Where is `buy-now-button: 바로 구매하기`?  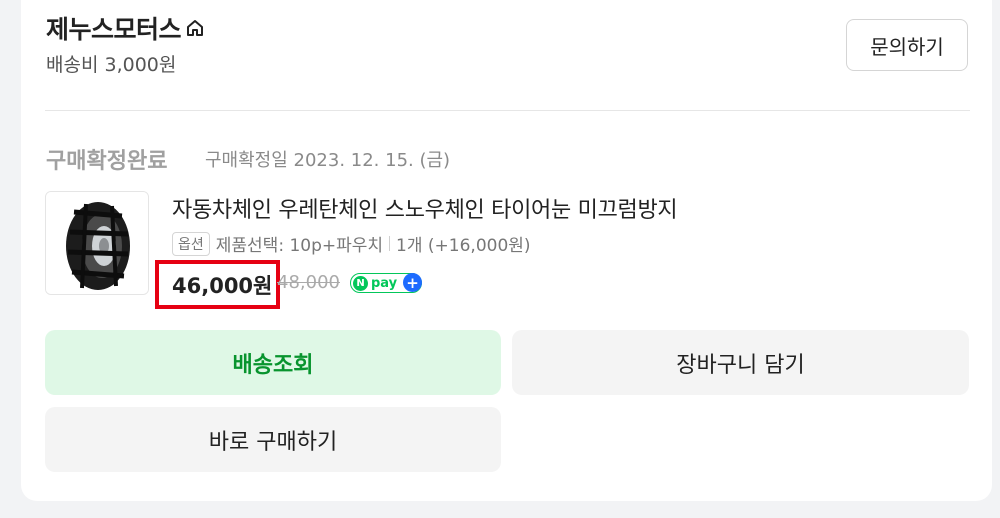 buy-now-button: 바로 구매하기 is located at coordinates (273, 439).